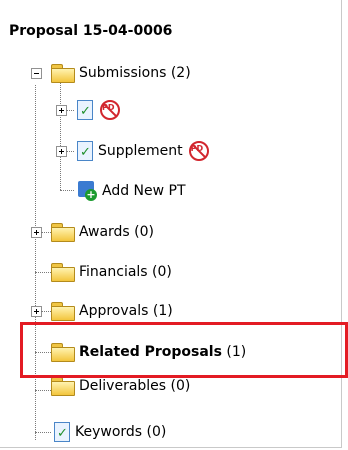 Image resolution: width=348 pixels, height=450 pixels. I want to click on keywords-label: Keywords (0), so click(121, 432).